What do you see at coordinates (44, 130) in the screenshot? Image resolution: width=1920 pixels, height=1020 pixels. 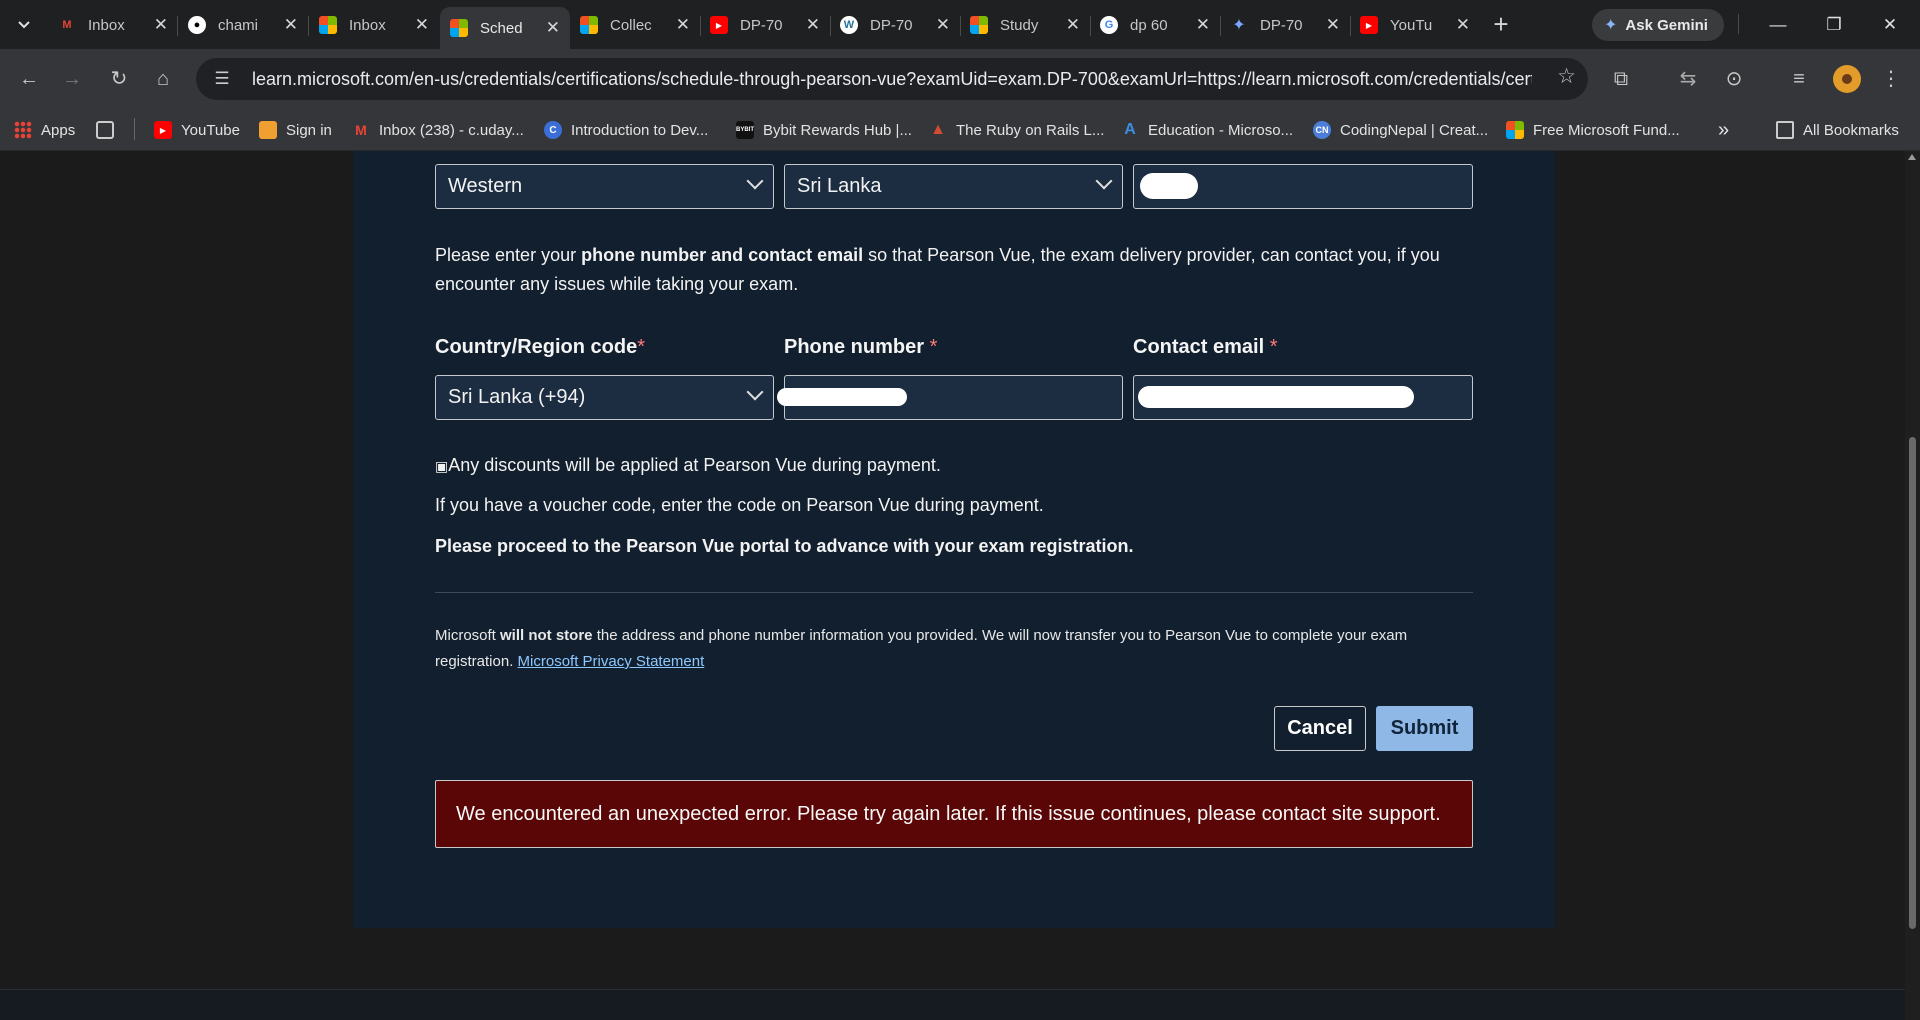 I see `bookmark-apps: Apps` at bounding box center [44, 130].